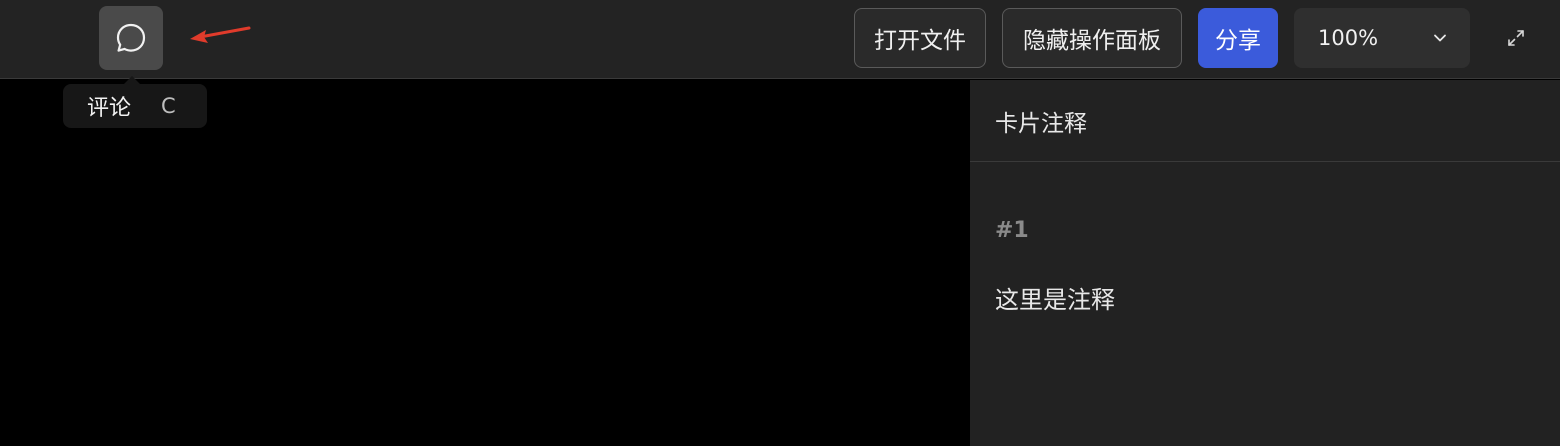  I want to click on note-number: #1, so click(1012, 230).